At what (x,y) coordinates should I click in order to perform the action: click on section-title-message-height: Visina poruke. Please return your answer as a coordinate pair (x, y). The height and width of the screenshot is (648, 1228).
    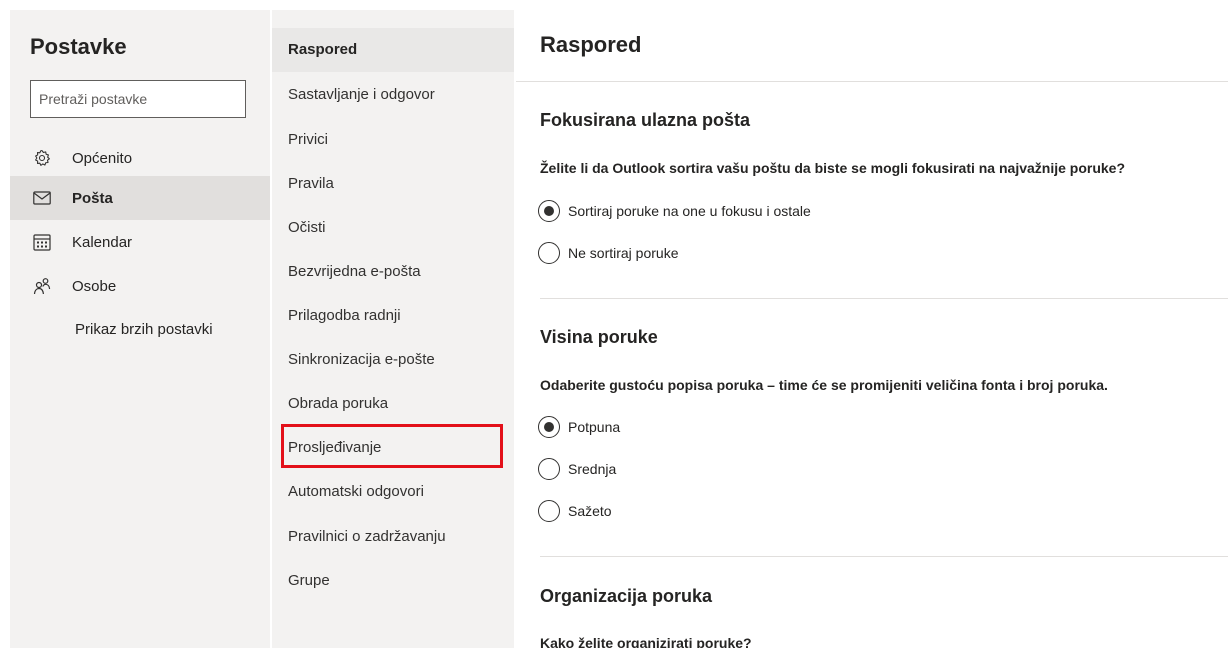
    Looking at the image, I should click on (599, 337).